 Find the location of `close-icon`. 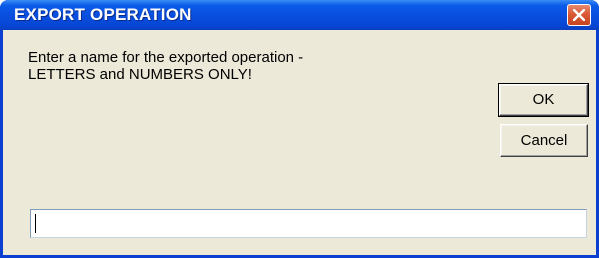

close-icon is located at coordinates (579, 15).